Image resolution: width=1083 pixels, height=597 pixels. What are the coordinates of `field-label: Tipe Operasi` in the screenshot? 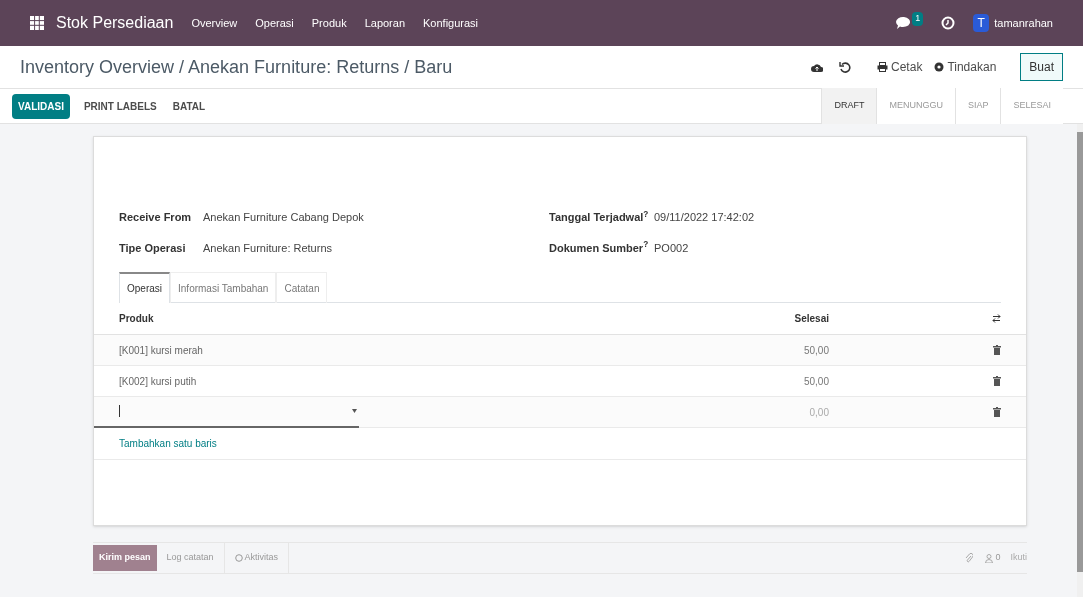 It's located at (153, 248).